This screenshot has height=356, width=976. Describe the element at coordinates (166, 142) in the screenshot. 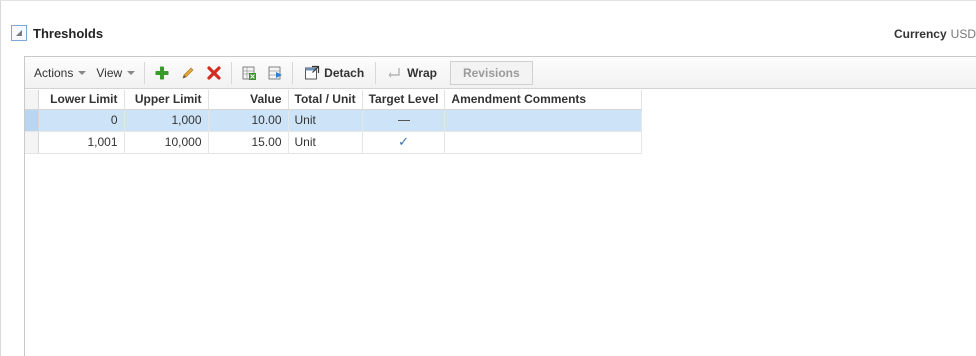

I see `upper-limit-cell: 10,000` at that location.